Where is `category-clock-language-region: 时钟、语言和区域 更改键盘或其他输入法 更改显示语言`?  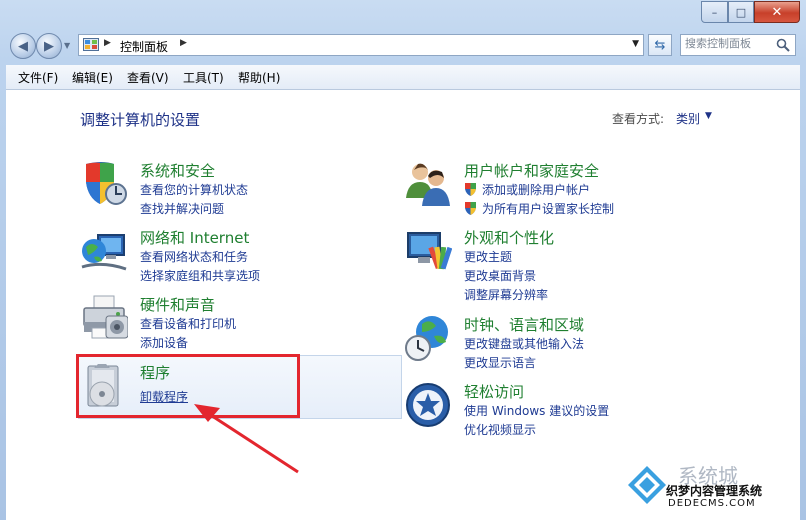 category-clock-language-region: 时钟、语言和区域 更改键盘或其他输入法 更改显示语言 is located at coordinates (554, 344).